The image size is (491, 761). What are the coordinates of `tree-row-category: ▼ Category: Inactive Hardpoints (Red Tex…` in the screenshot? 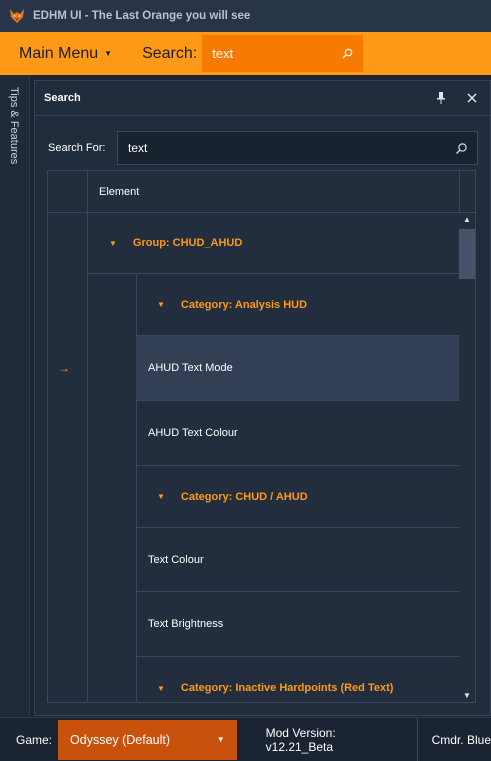 It's located at (298, 679).